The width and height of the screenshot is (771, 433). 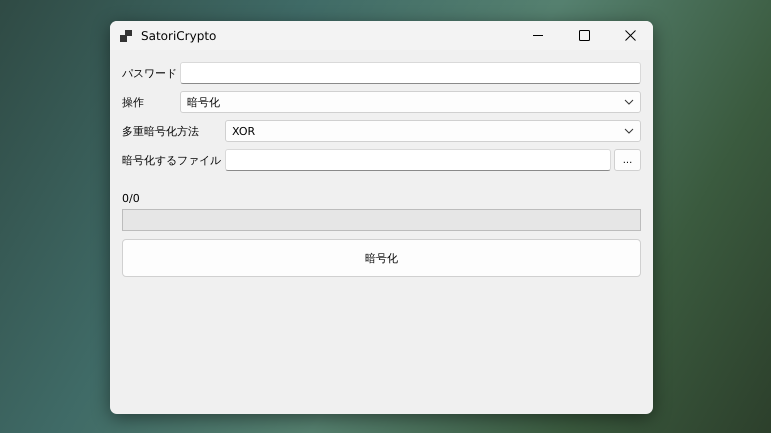 What do you see at coordinates (410, 102) in the screenshot?
I see `operation-dropdown: 暗号化` at bounding box center [410, 102].